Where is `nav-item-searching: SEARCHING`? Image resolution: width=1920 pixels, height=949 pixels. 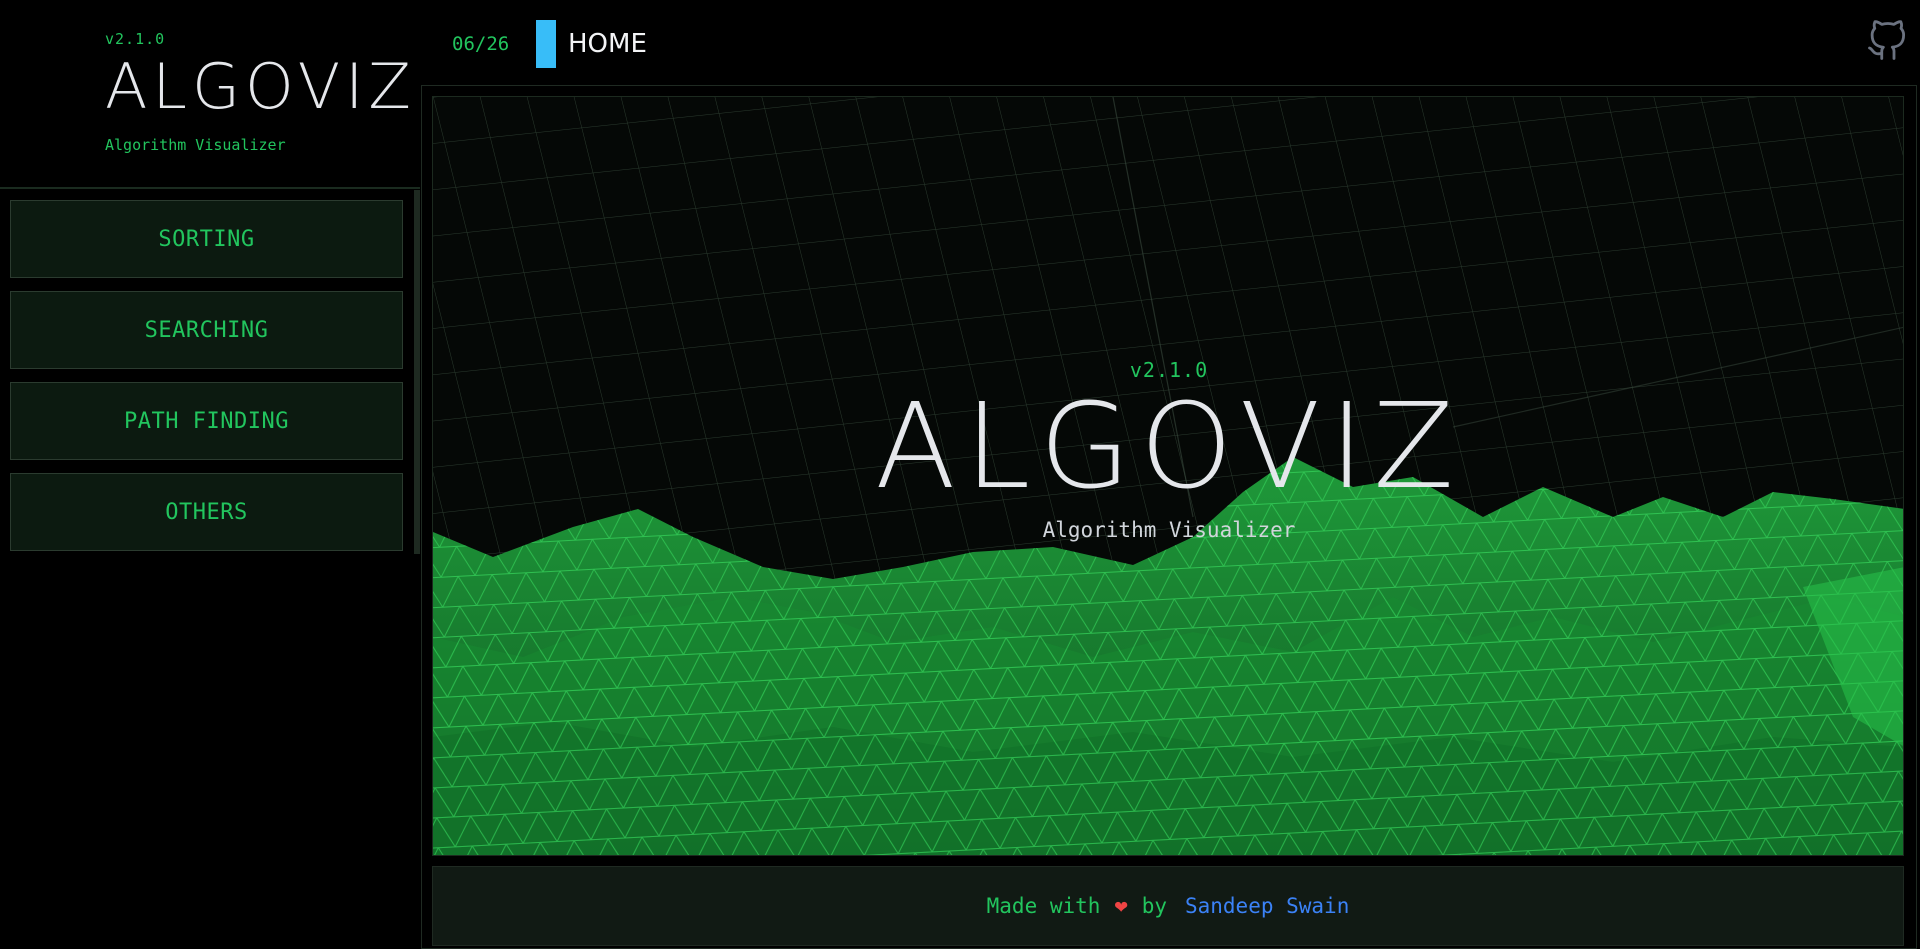
nav-item-searching: SEARCHING is located at coordinates (206, 330).